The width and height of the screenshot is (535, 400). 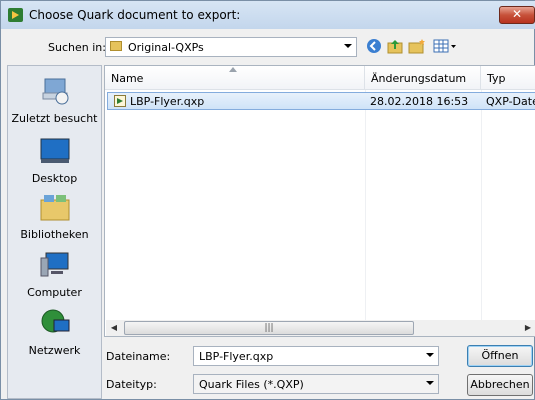 What do you see at coordinates (316, 356) in the screenshot?
I see `filename-input: LBP-Flyer.qxp` at bounding box center [316, 356].